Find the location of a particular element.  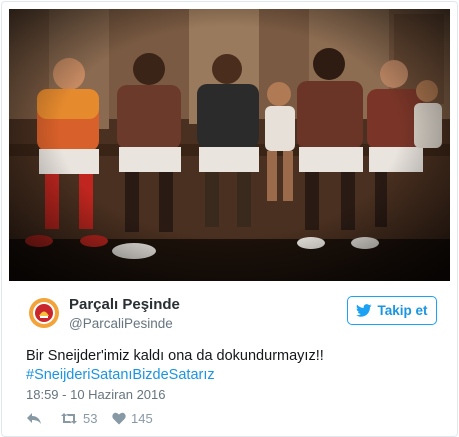

follow-button: Takip et is located at coordinates (392, 310).